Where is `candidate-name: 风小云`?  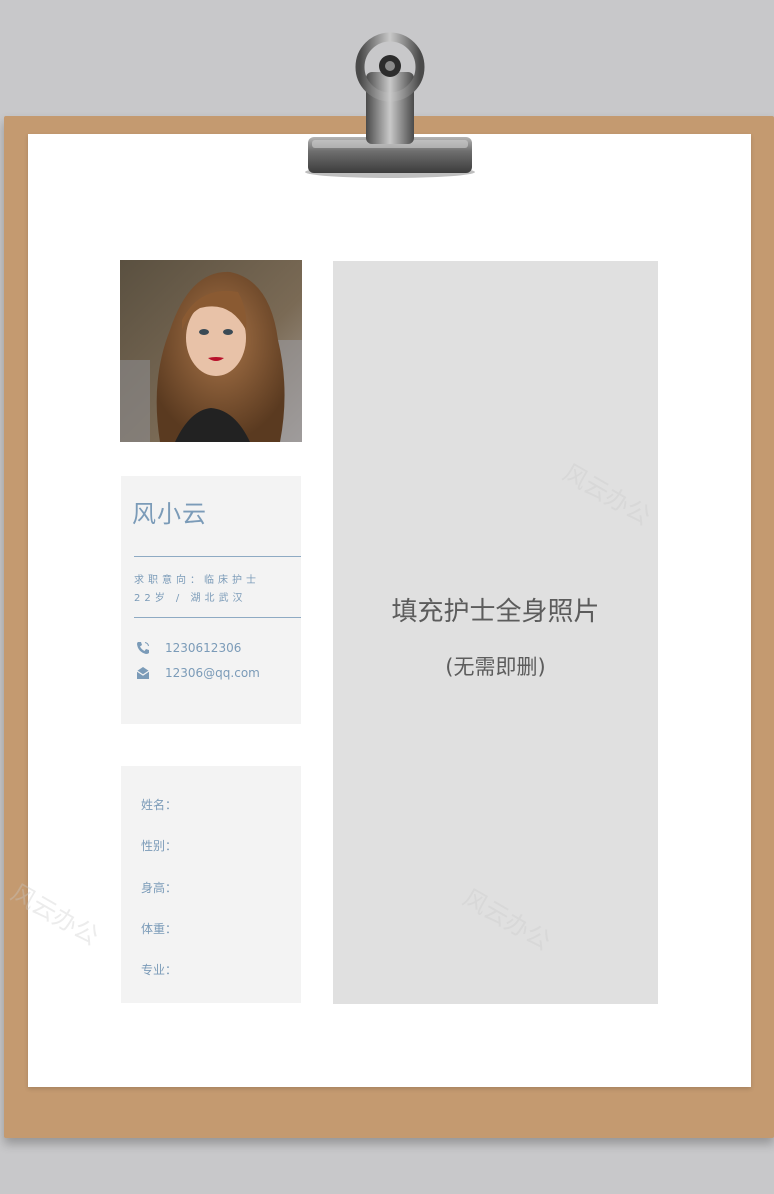 candidate-name: 风小云 is located at coordinates (169, 514).